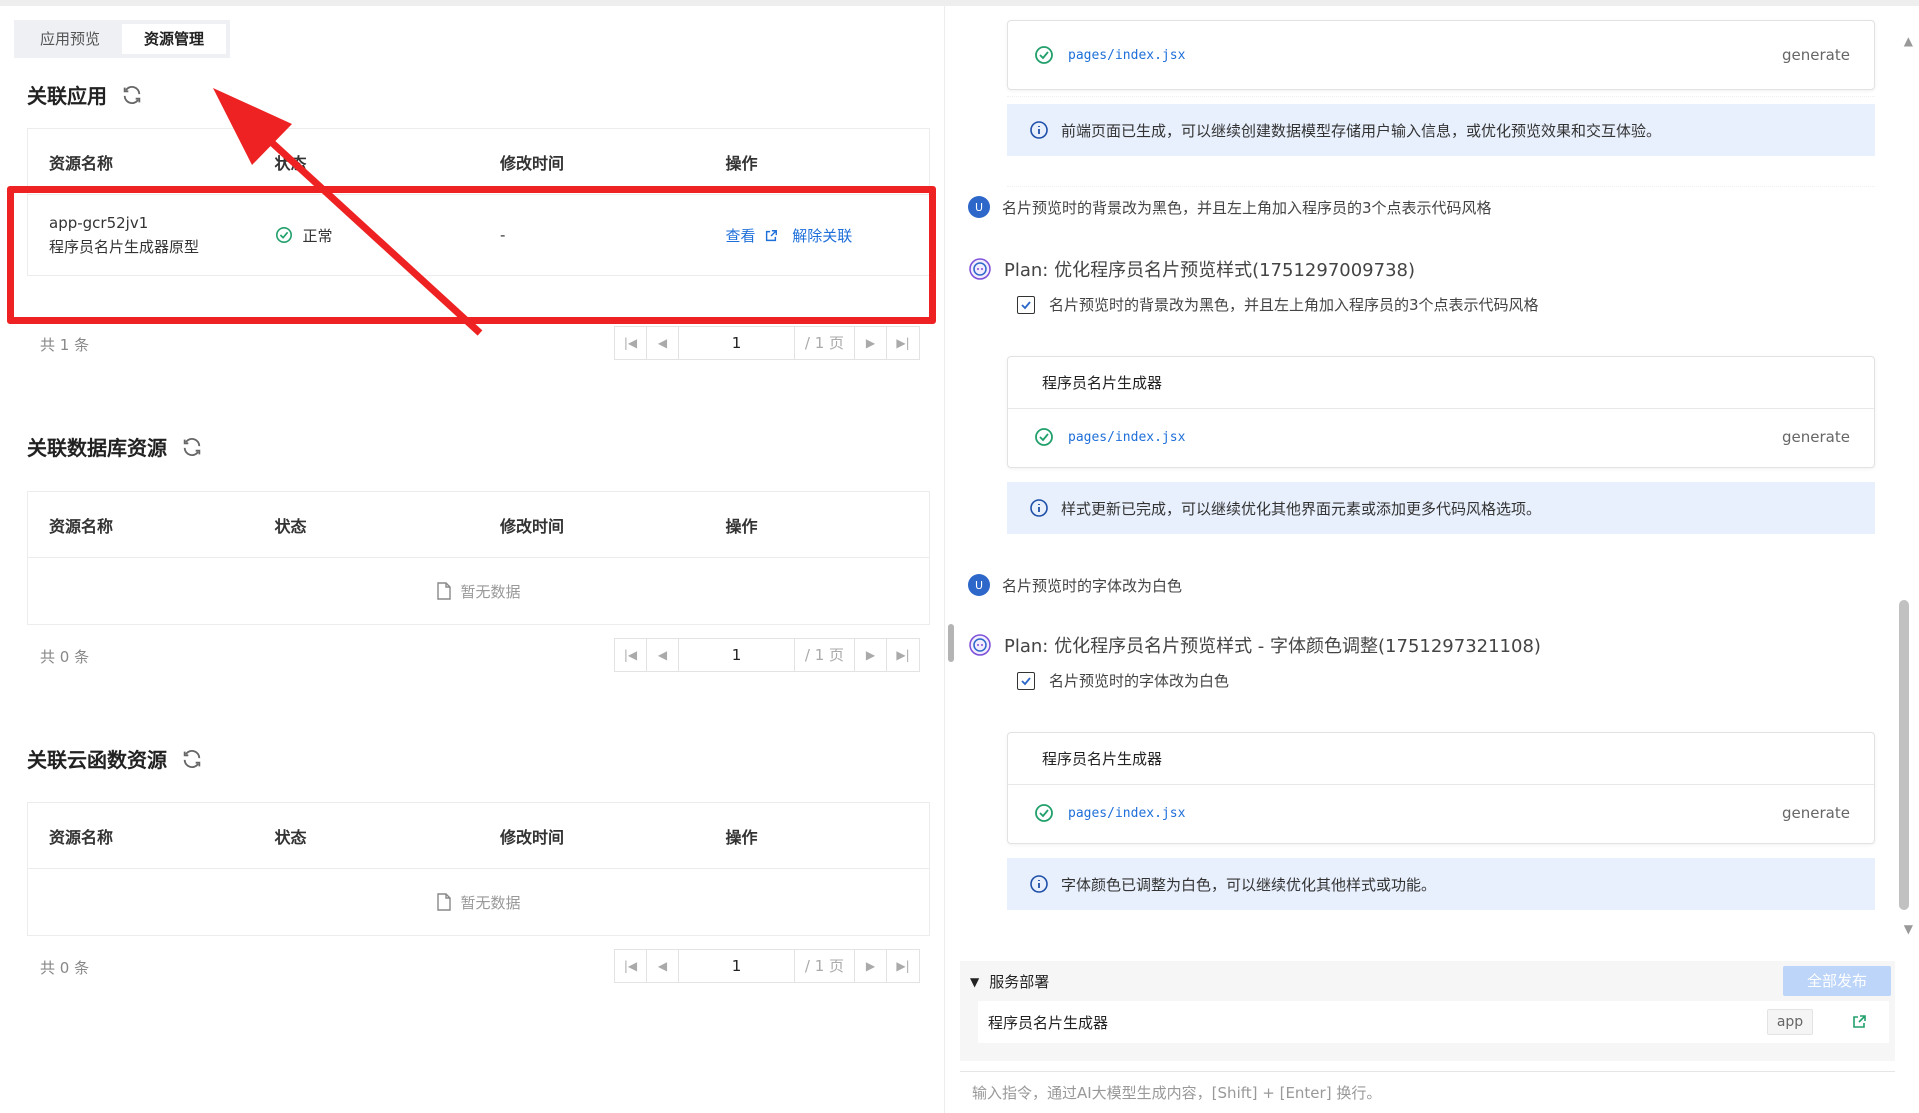 The width and height of the screenshot is (1919, 1113). What do you see at coordinates (174, 39) in the screenshot?
I see `tab-resource-management: 资源管理` at bounding box center [174, 39].